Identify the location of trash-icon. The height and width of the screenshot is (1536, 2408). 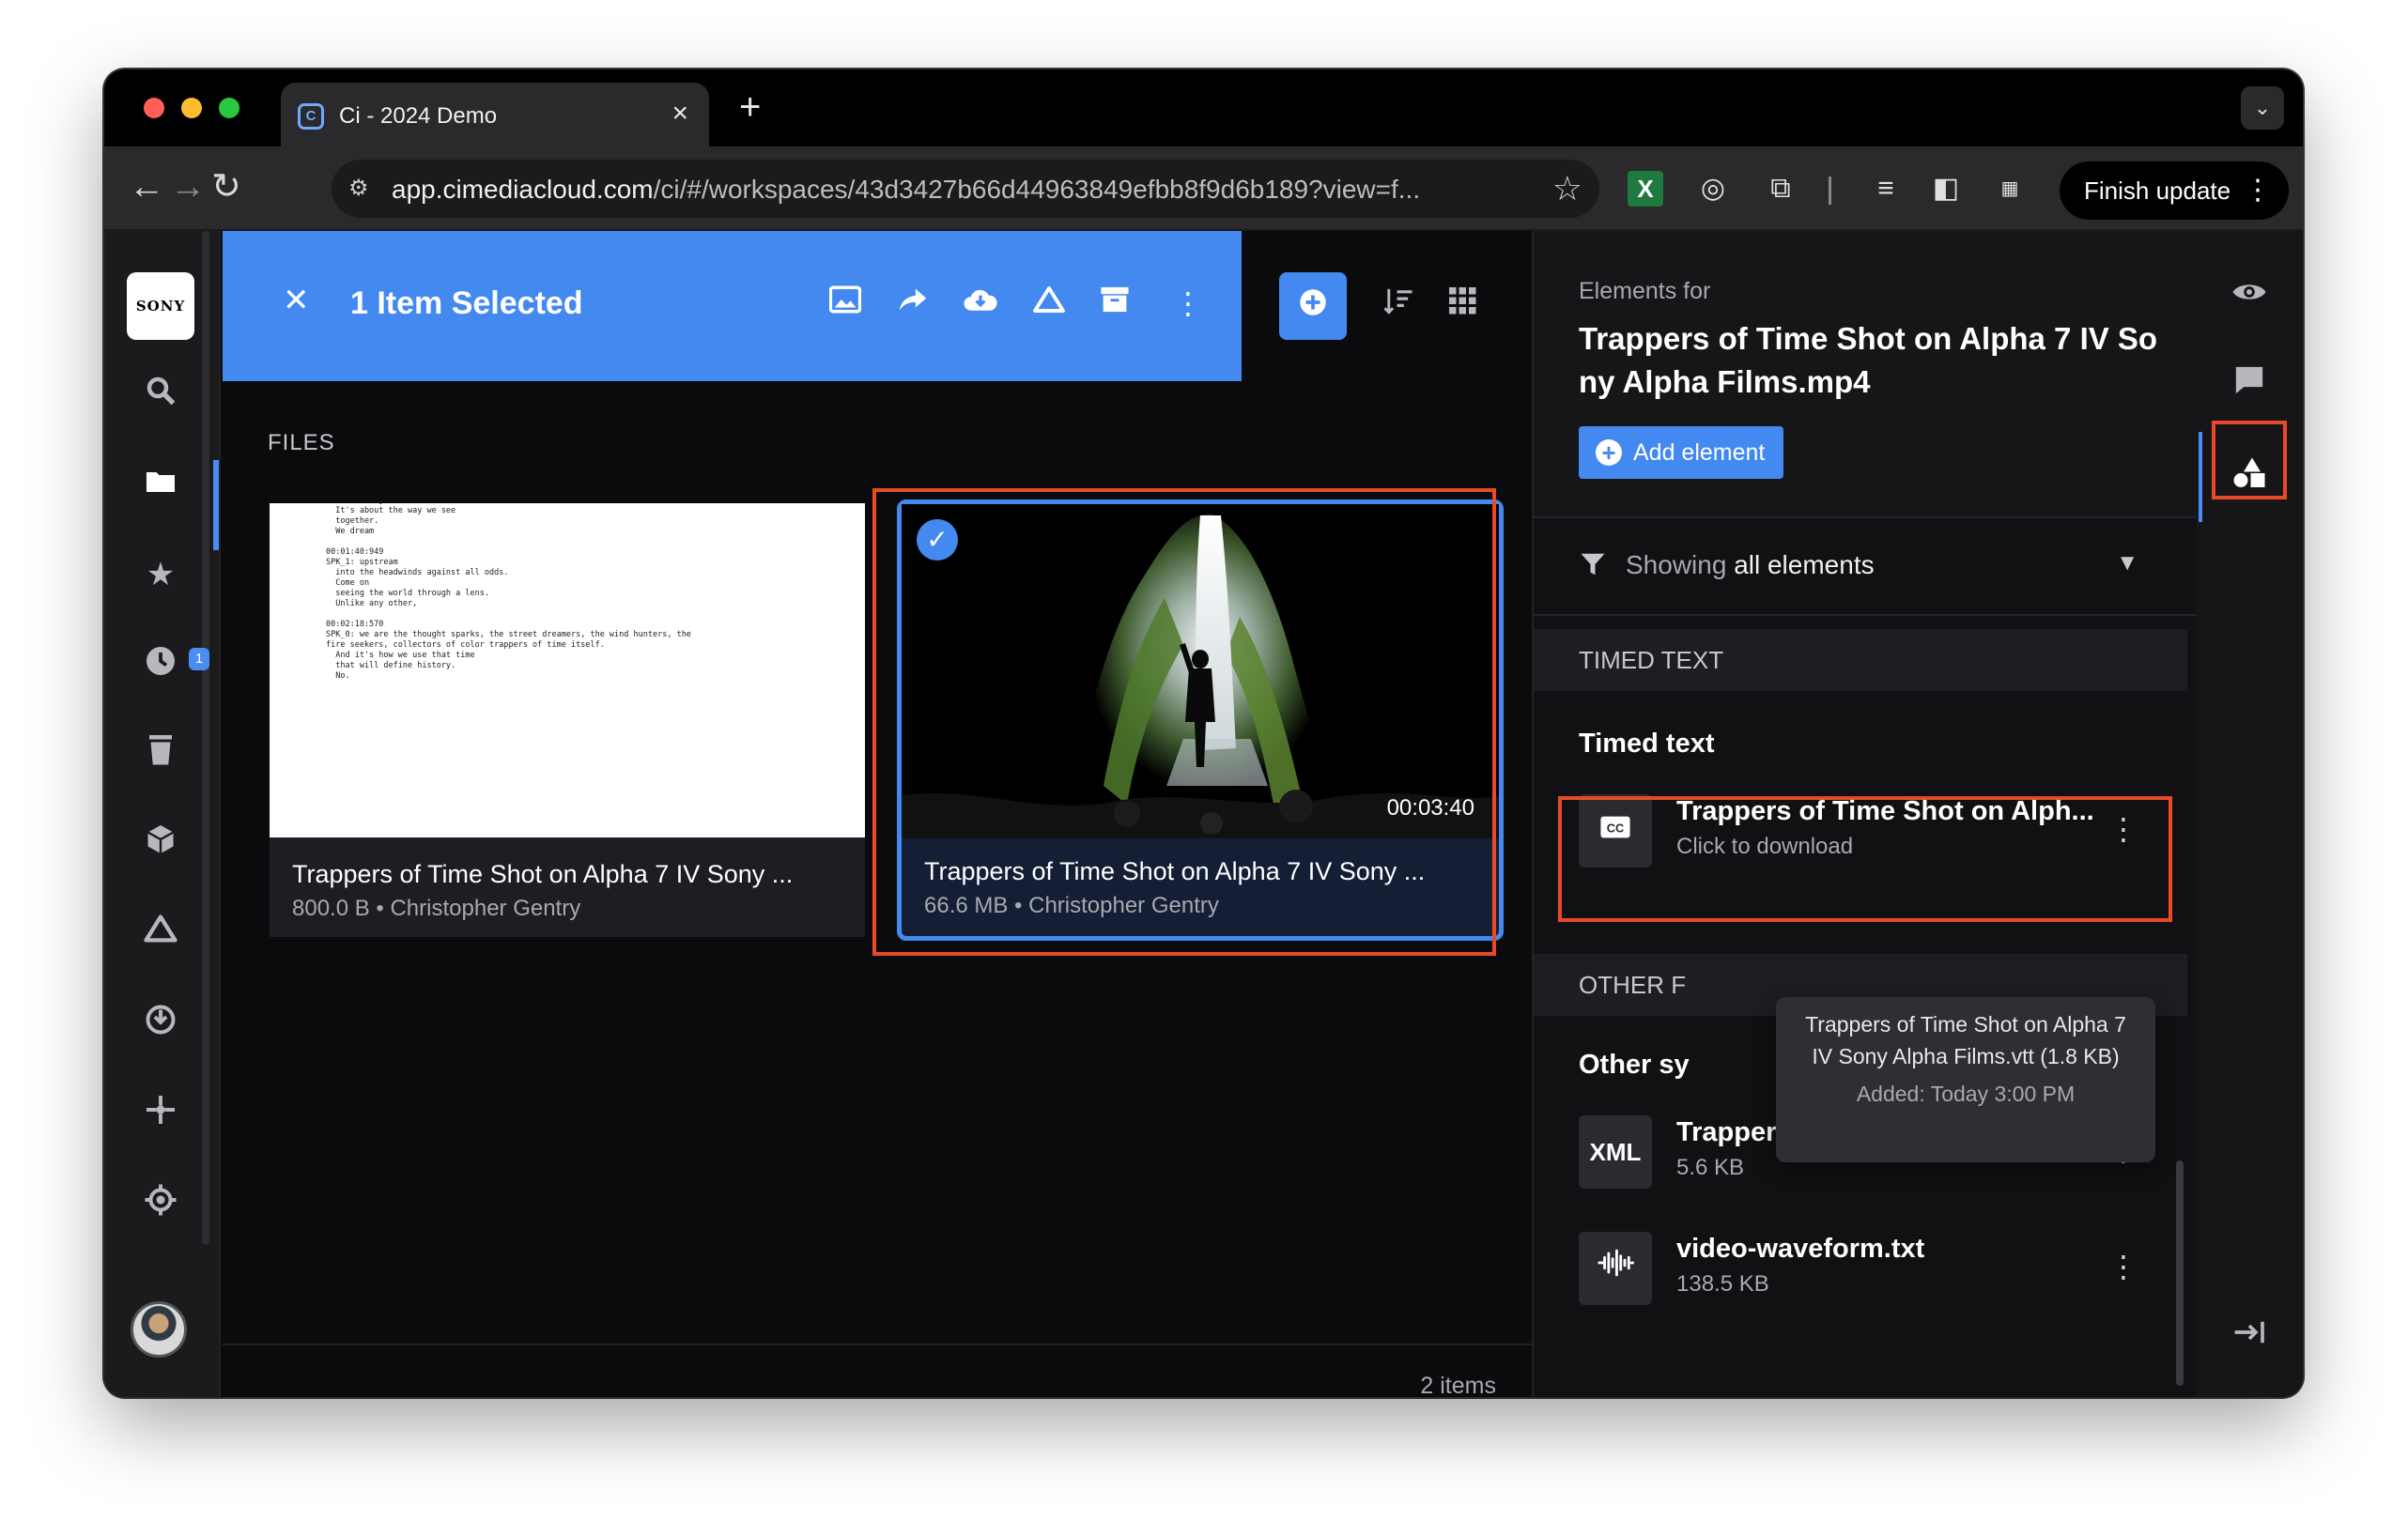
(160, 753).